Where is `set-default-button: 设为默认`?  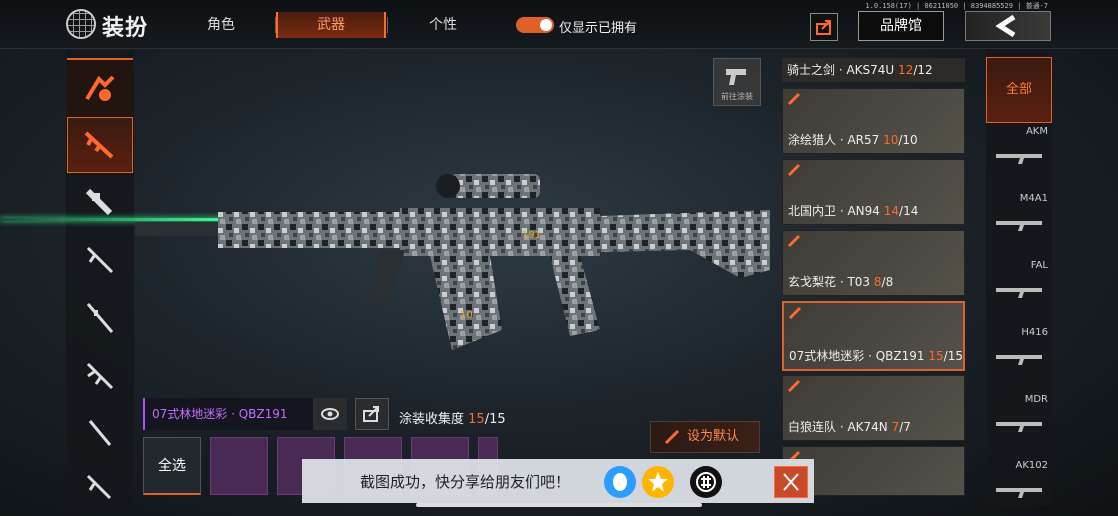
set-default-button: 设为默认 is located at coordinates (705, 437).